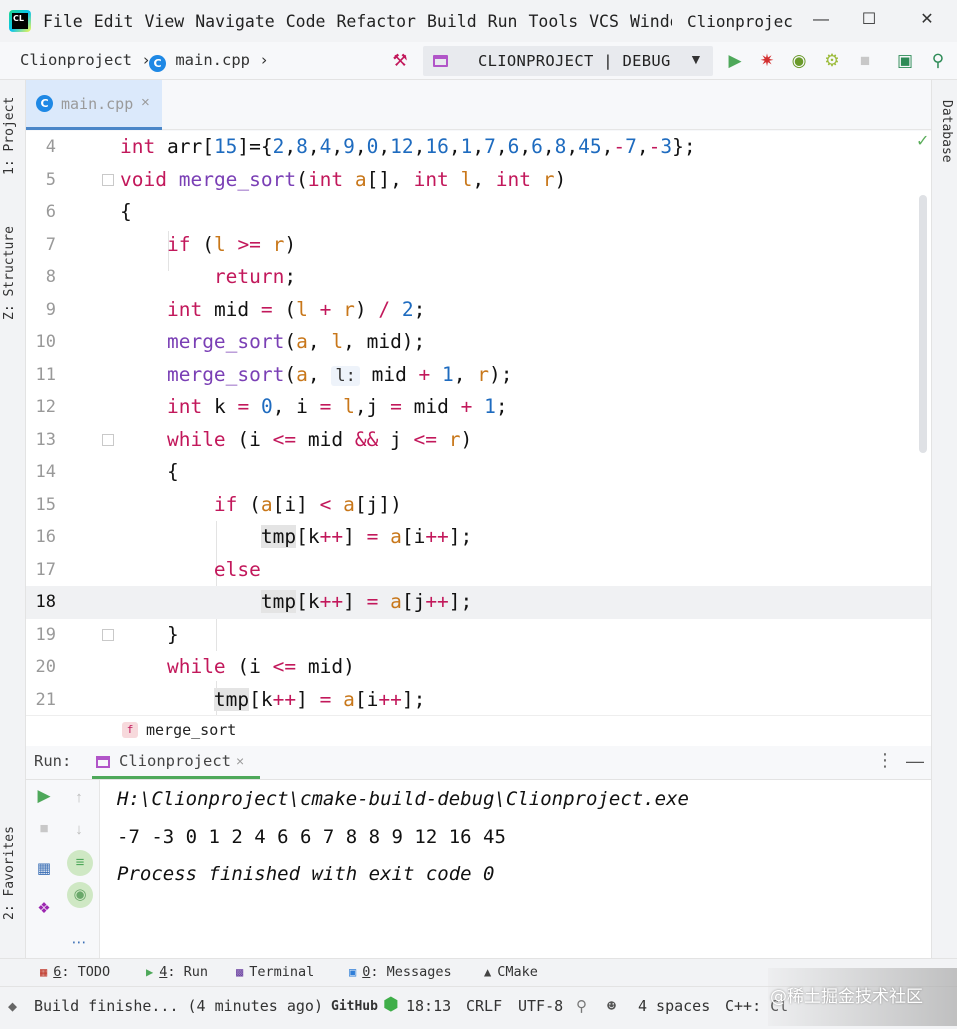 This screenshot has height=1029, width=957. Describe the element at coordinates (581, 1006) in the screenshot. I see `lock-icon: ⚲` at that location.